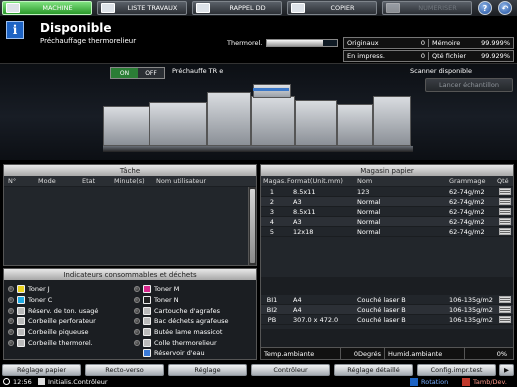 The width and height of the screenshot is (517, 387). Describe the element at coordinates (446, 43) in the screenshot. I see `memoire-label: Mémoire` at that location.